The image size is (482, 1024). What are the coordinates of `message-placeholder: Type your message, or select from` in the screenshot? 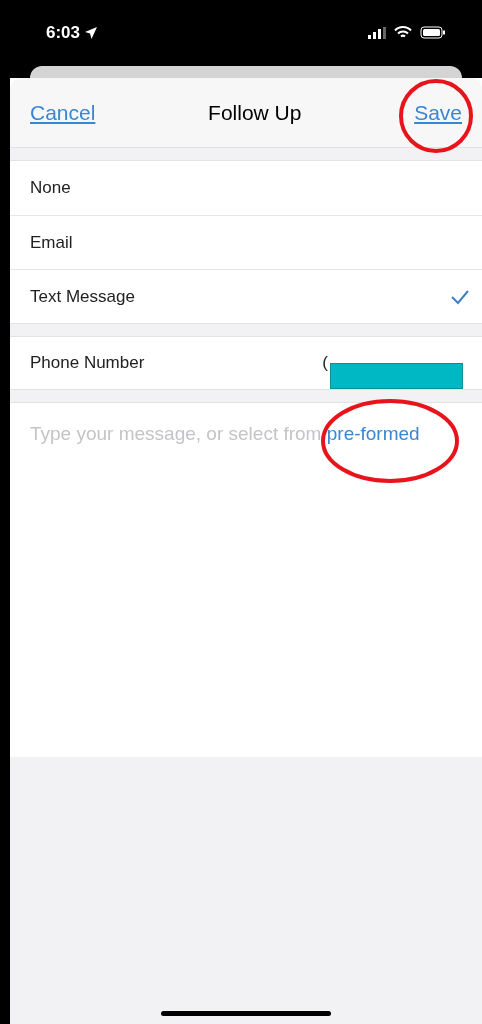 It's located at (176, 433).